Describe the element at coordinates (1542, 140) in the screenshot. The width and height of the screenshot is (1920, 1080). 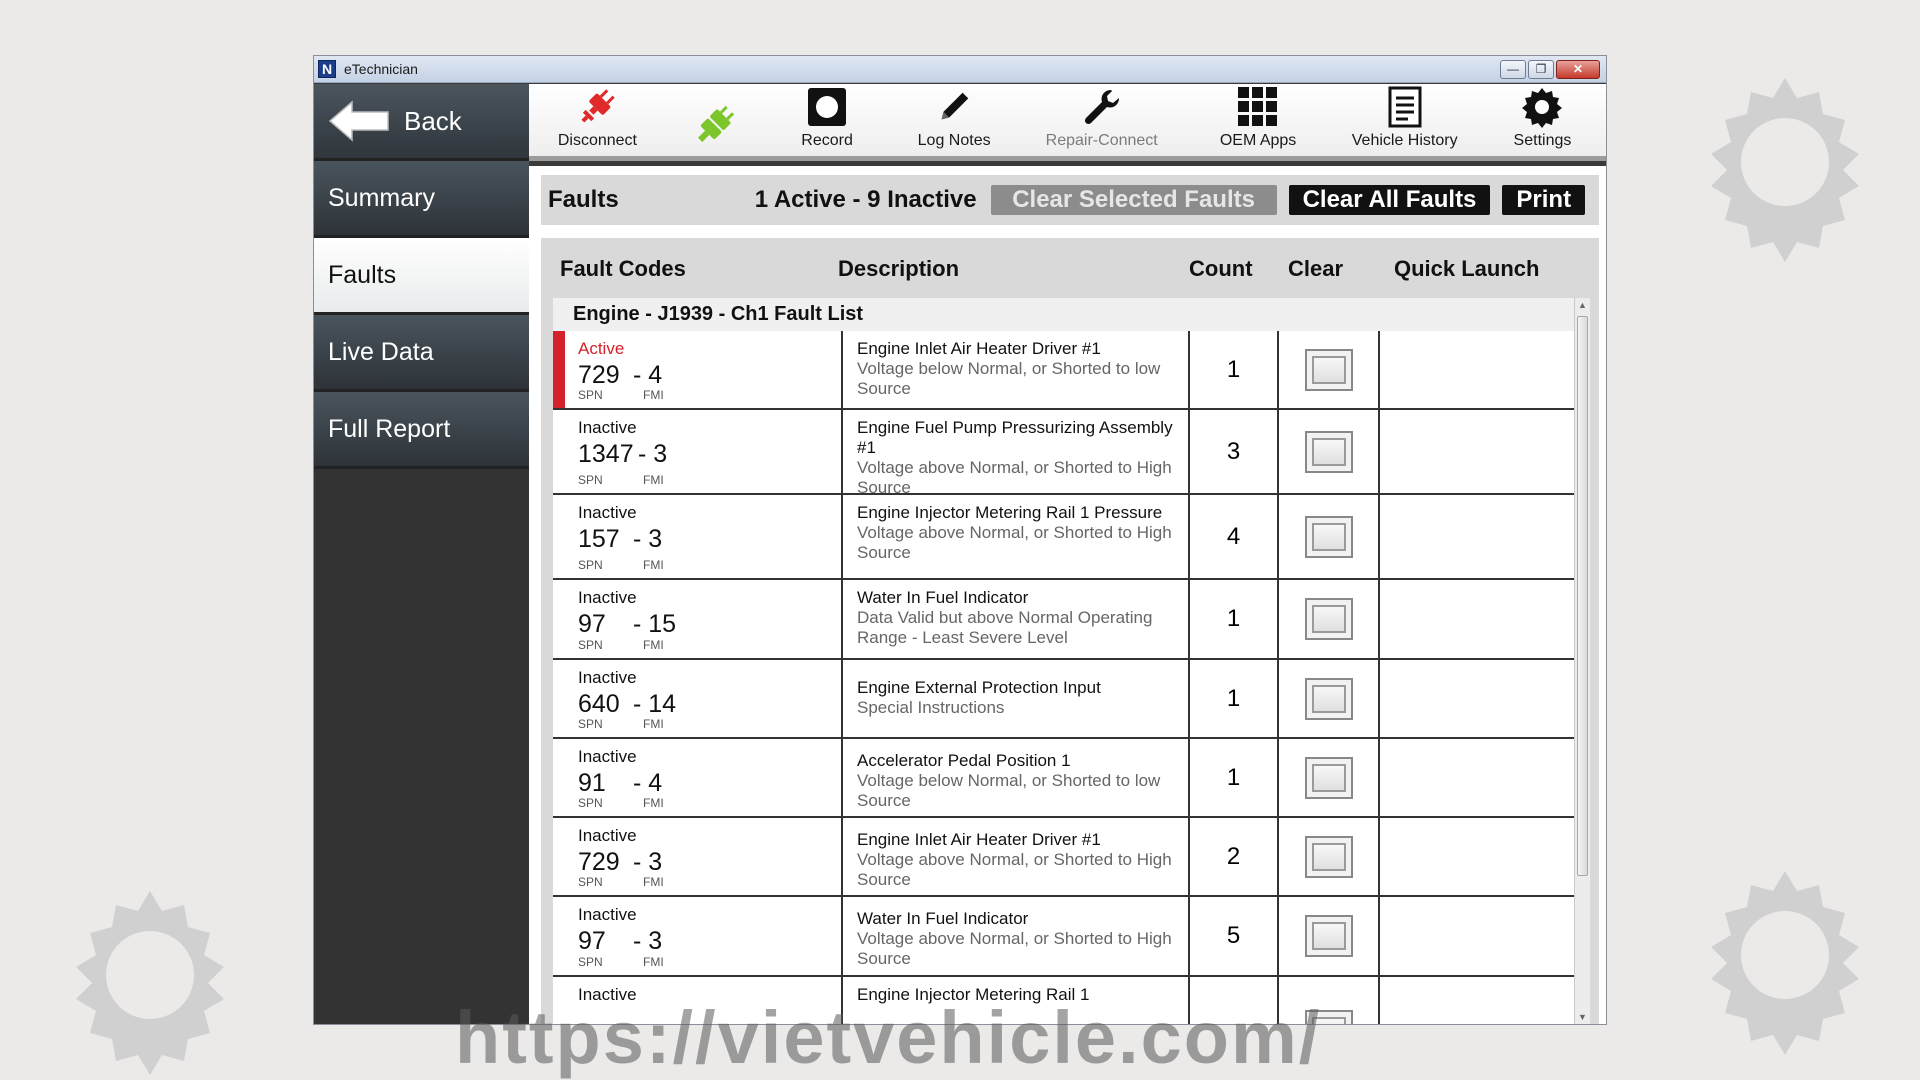
I see `tool-label: Settings` at that location.